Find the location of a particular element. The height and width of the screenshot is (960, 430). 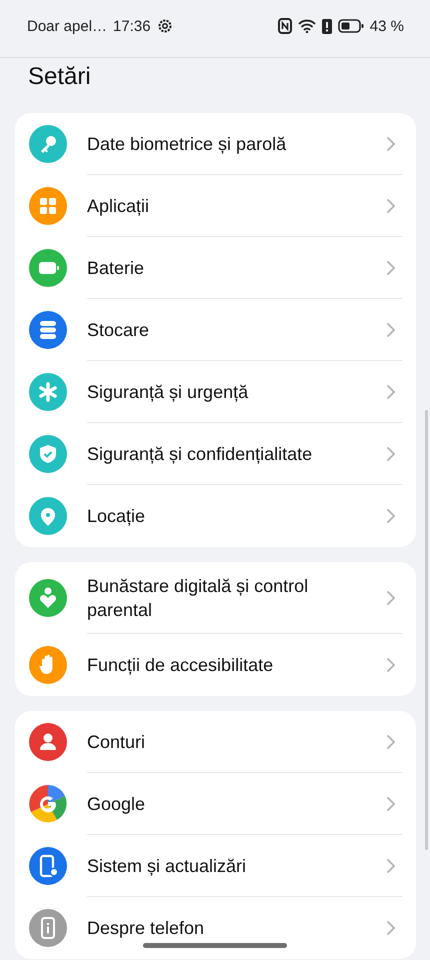

wifi-icon is located at coordinates (307, 26).